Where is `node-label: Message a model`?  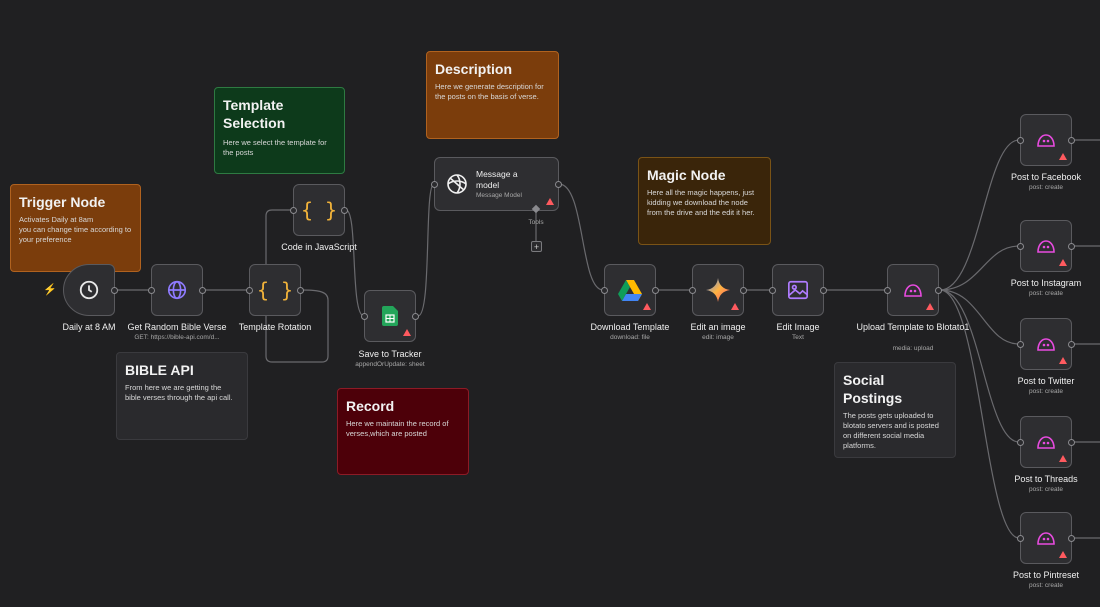
node-label: Message a model is located at coordinates (497, 179).